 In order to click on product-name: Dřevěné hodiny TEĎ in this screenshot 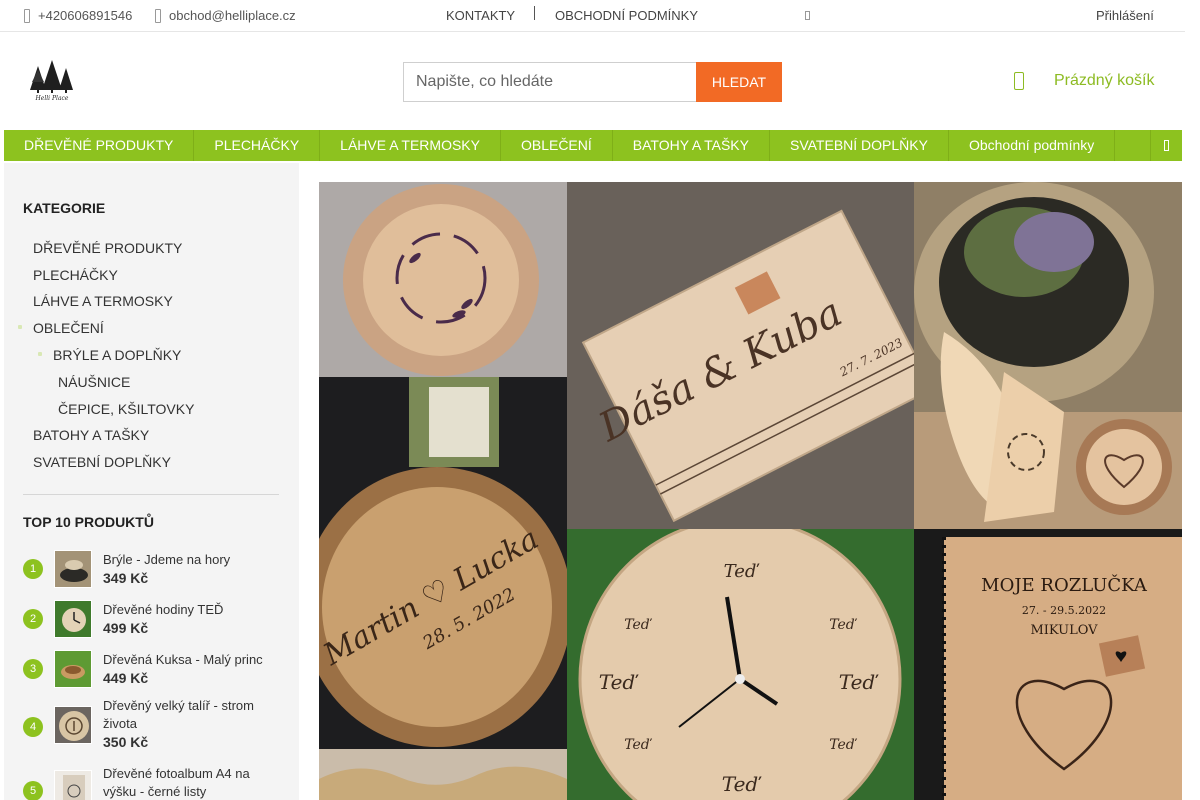, I will do `click(190, 610)`.